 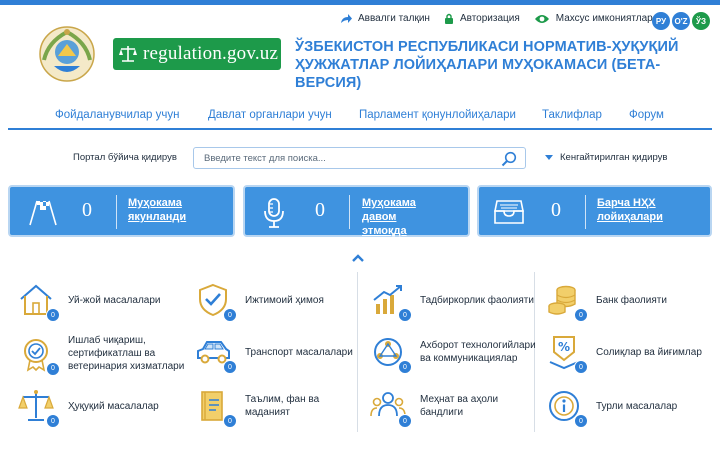 What do you see at coordinates (230, 421) in the screenshot?
I see `category-education-count: 0` at bounding box center [230, 421].